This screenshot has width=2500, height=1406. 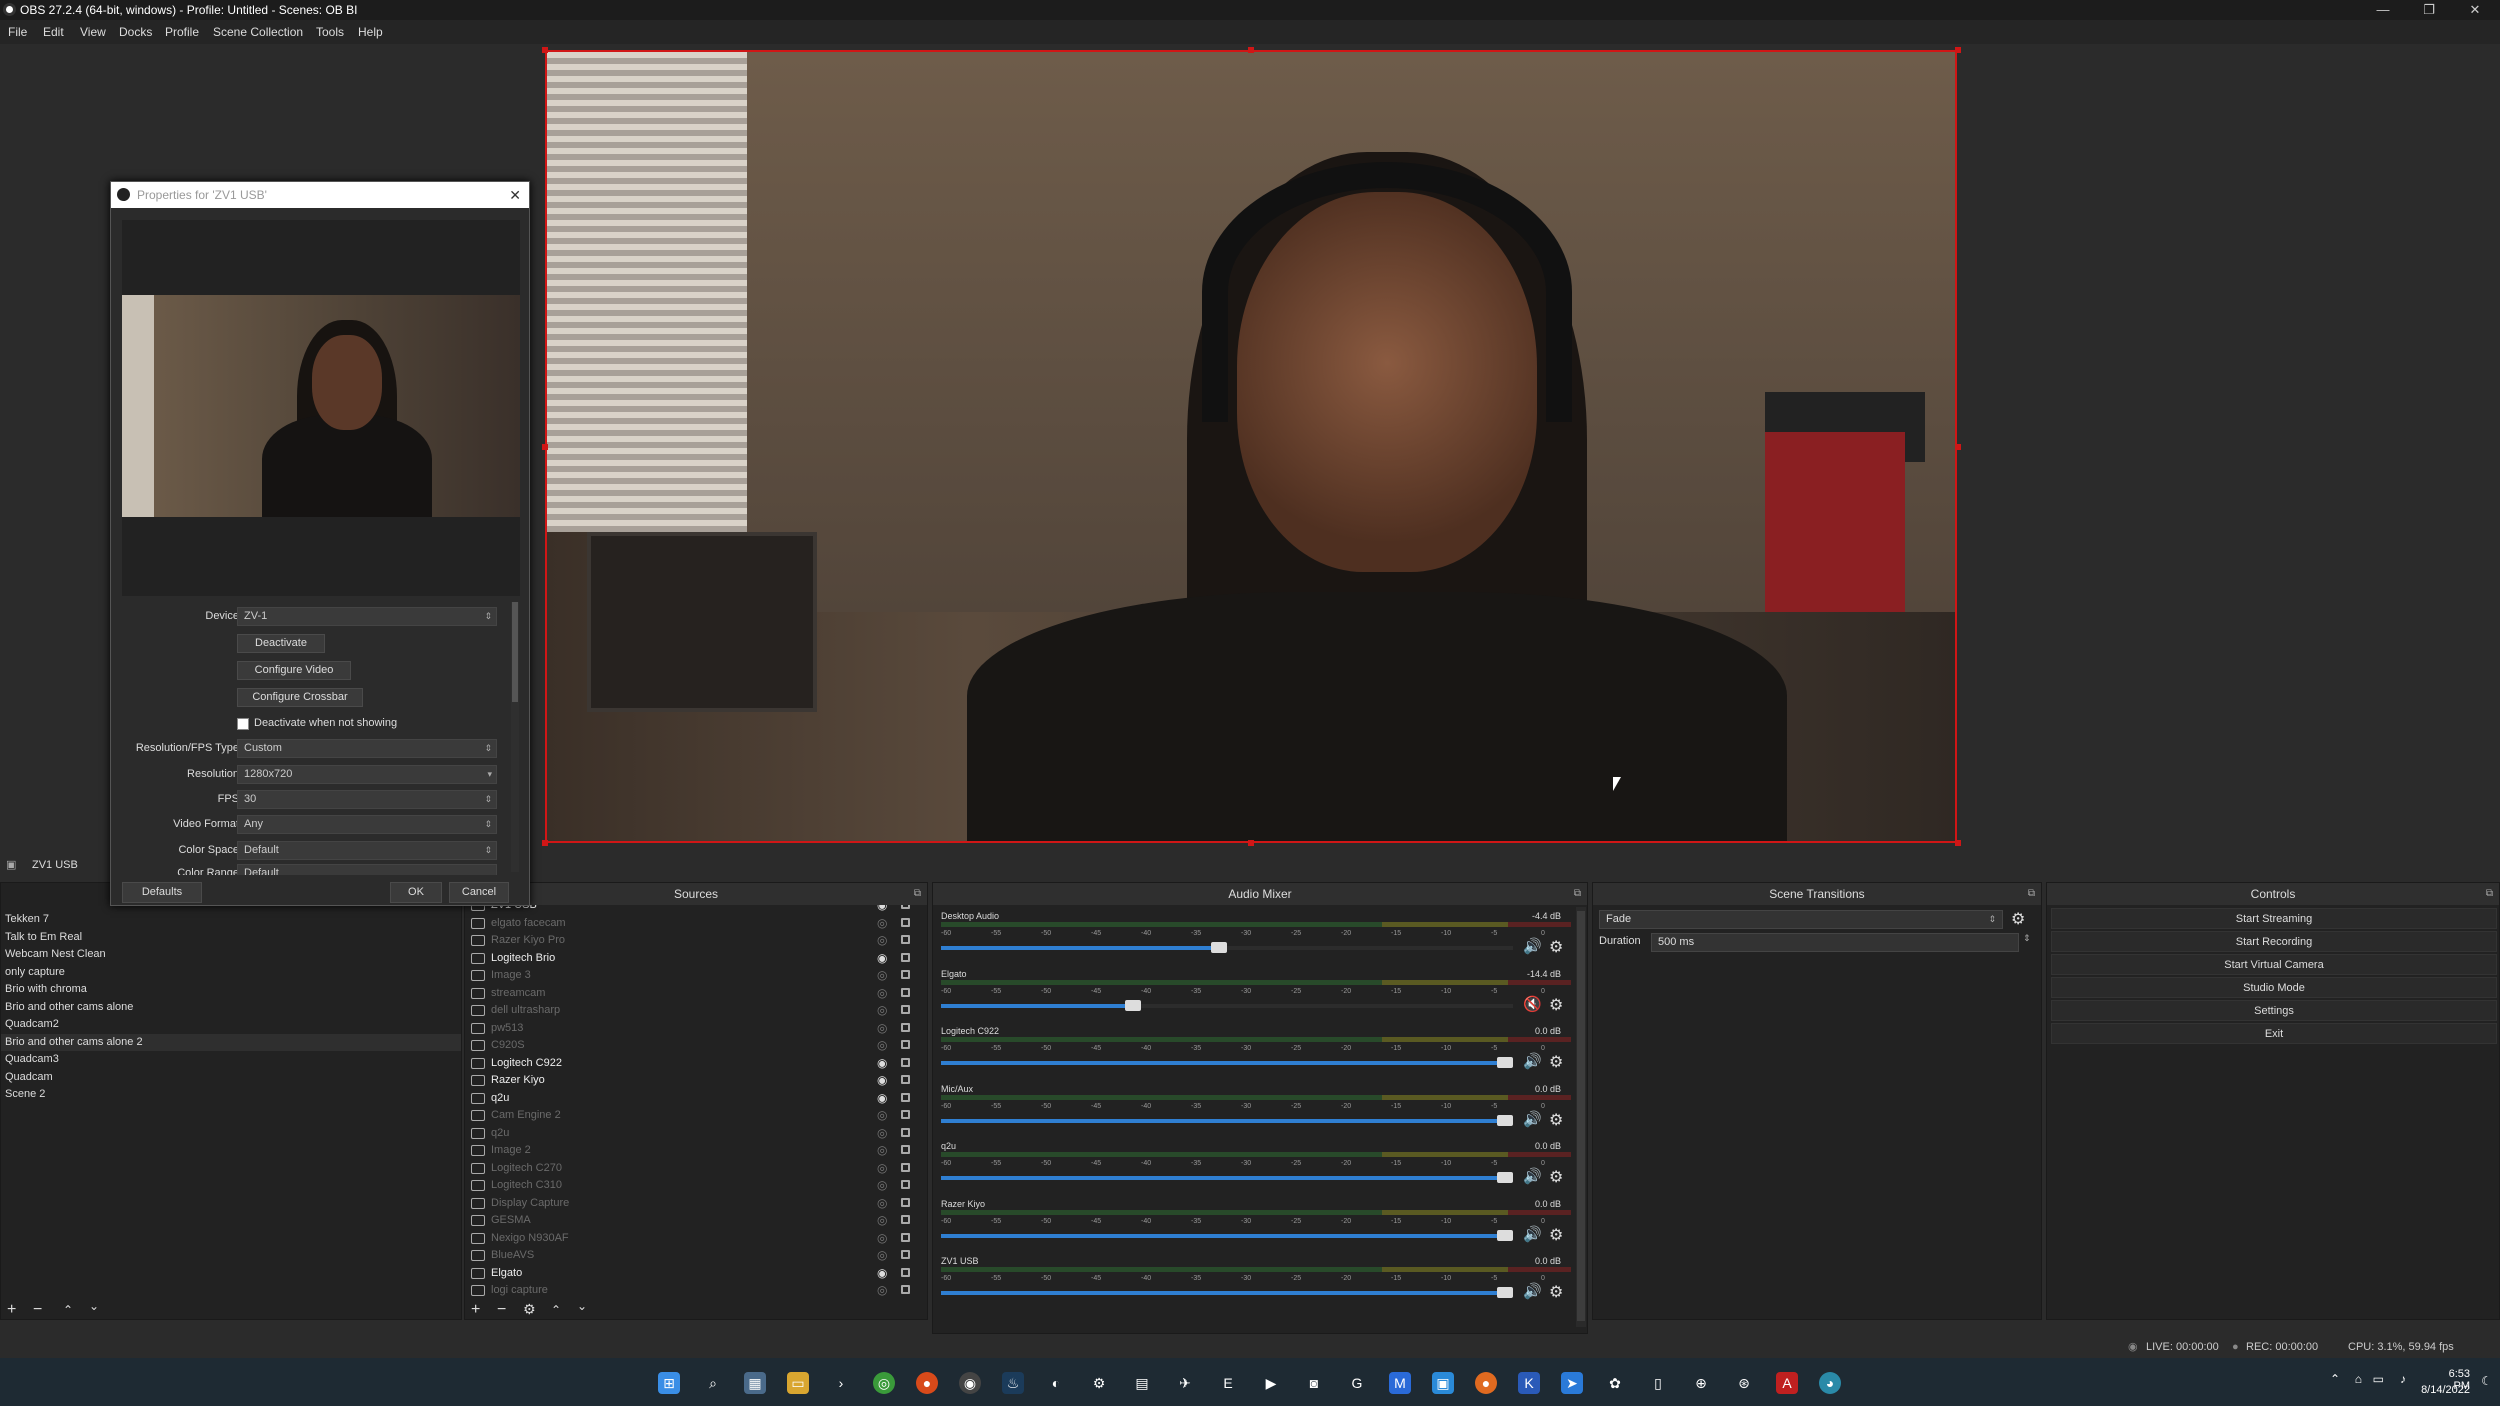 What do you see at coordinates (367, 799) in the screenshot?
I see `fps-select: 30 ⇕` at bounding box center [367, 799].